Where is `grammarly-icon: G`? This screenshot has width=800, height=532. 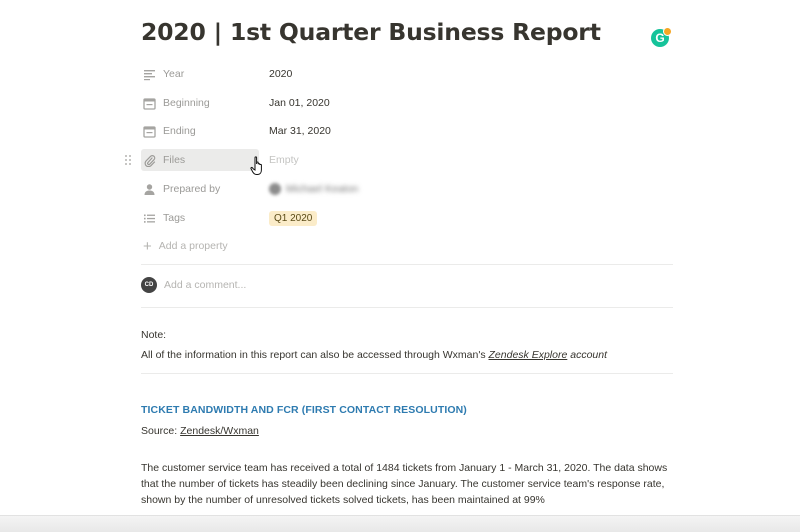
grammarly-icon: G is located at coordinates (662, 38).